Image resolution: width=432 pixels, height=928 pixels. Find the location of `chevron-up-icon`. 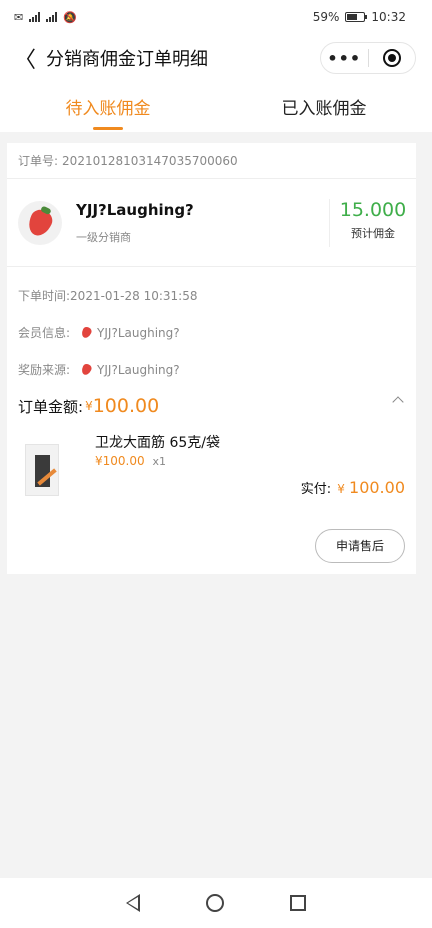

chevron-up-icon is located at coordinates (398, 402).